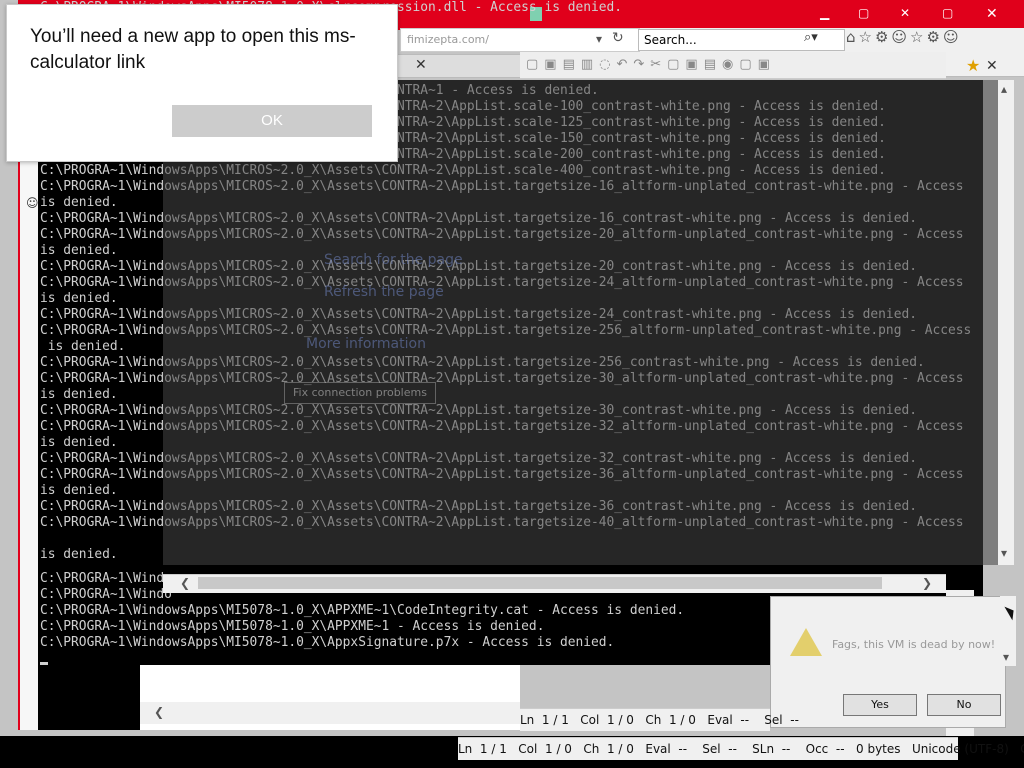  I want to click on scroll-up-icon: ▴, so click(1004, 89).